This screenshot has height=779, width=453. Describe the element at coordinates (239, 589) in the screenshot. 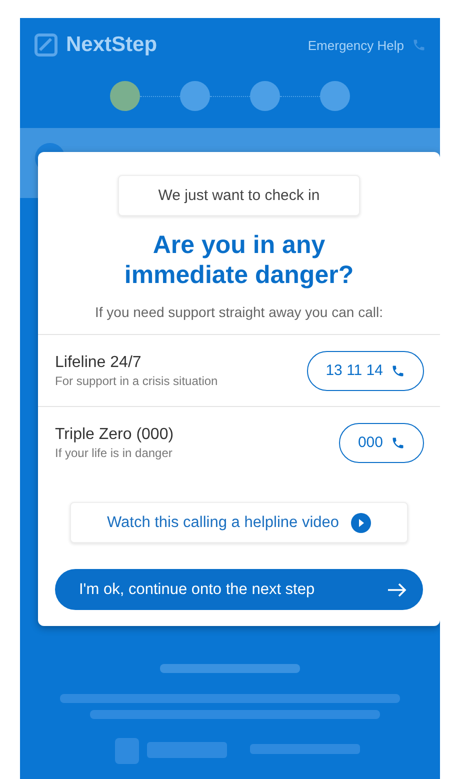

I see `continue-button: I'm ok, continue onto the next step` at that location.